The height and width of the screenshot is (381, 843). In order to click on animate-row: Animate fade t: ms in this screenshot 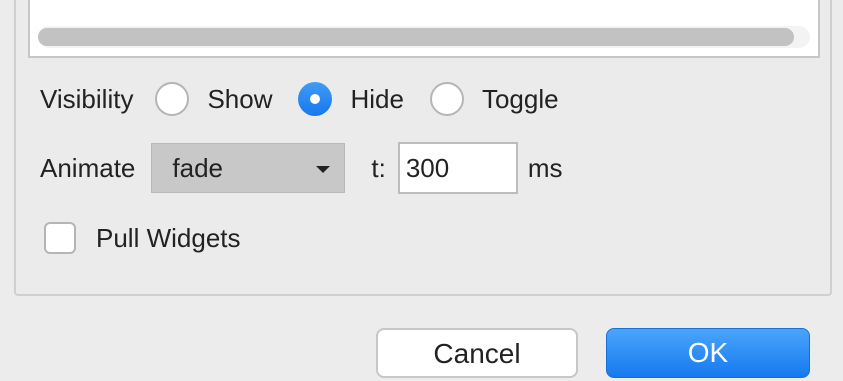, I will do `click(301, 168)`.